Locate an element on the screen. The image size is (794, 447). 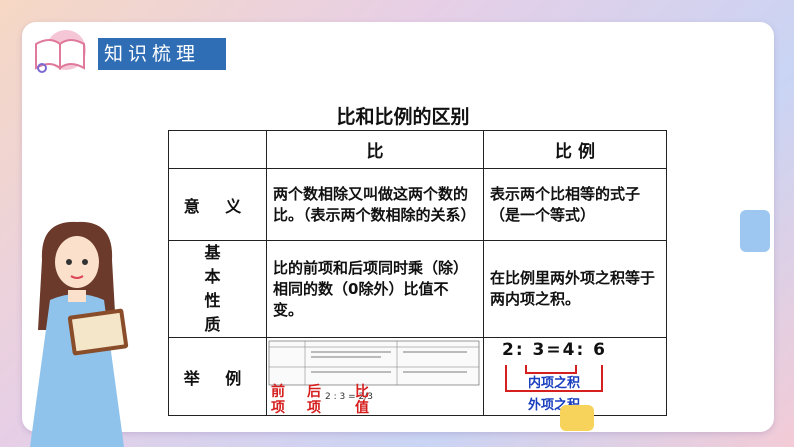
row-label-meaning: 意 义 is located at coordinates (217, 204).